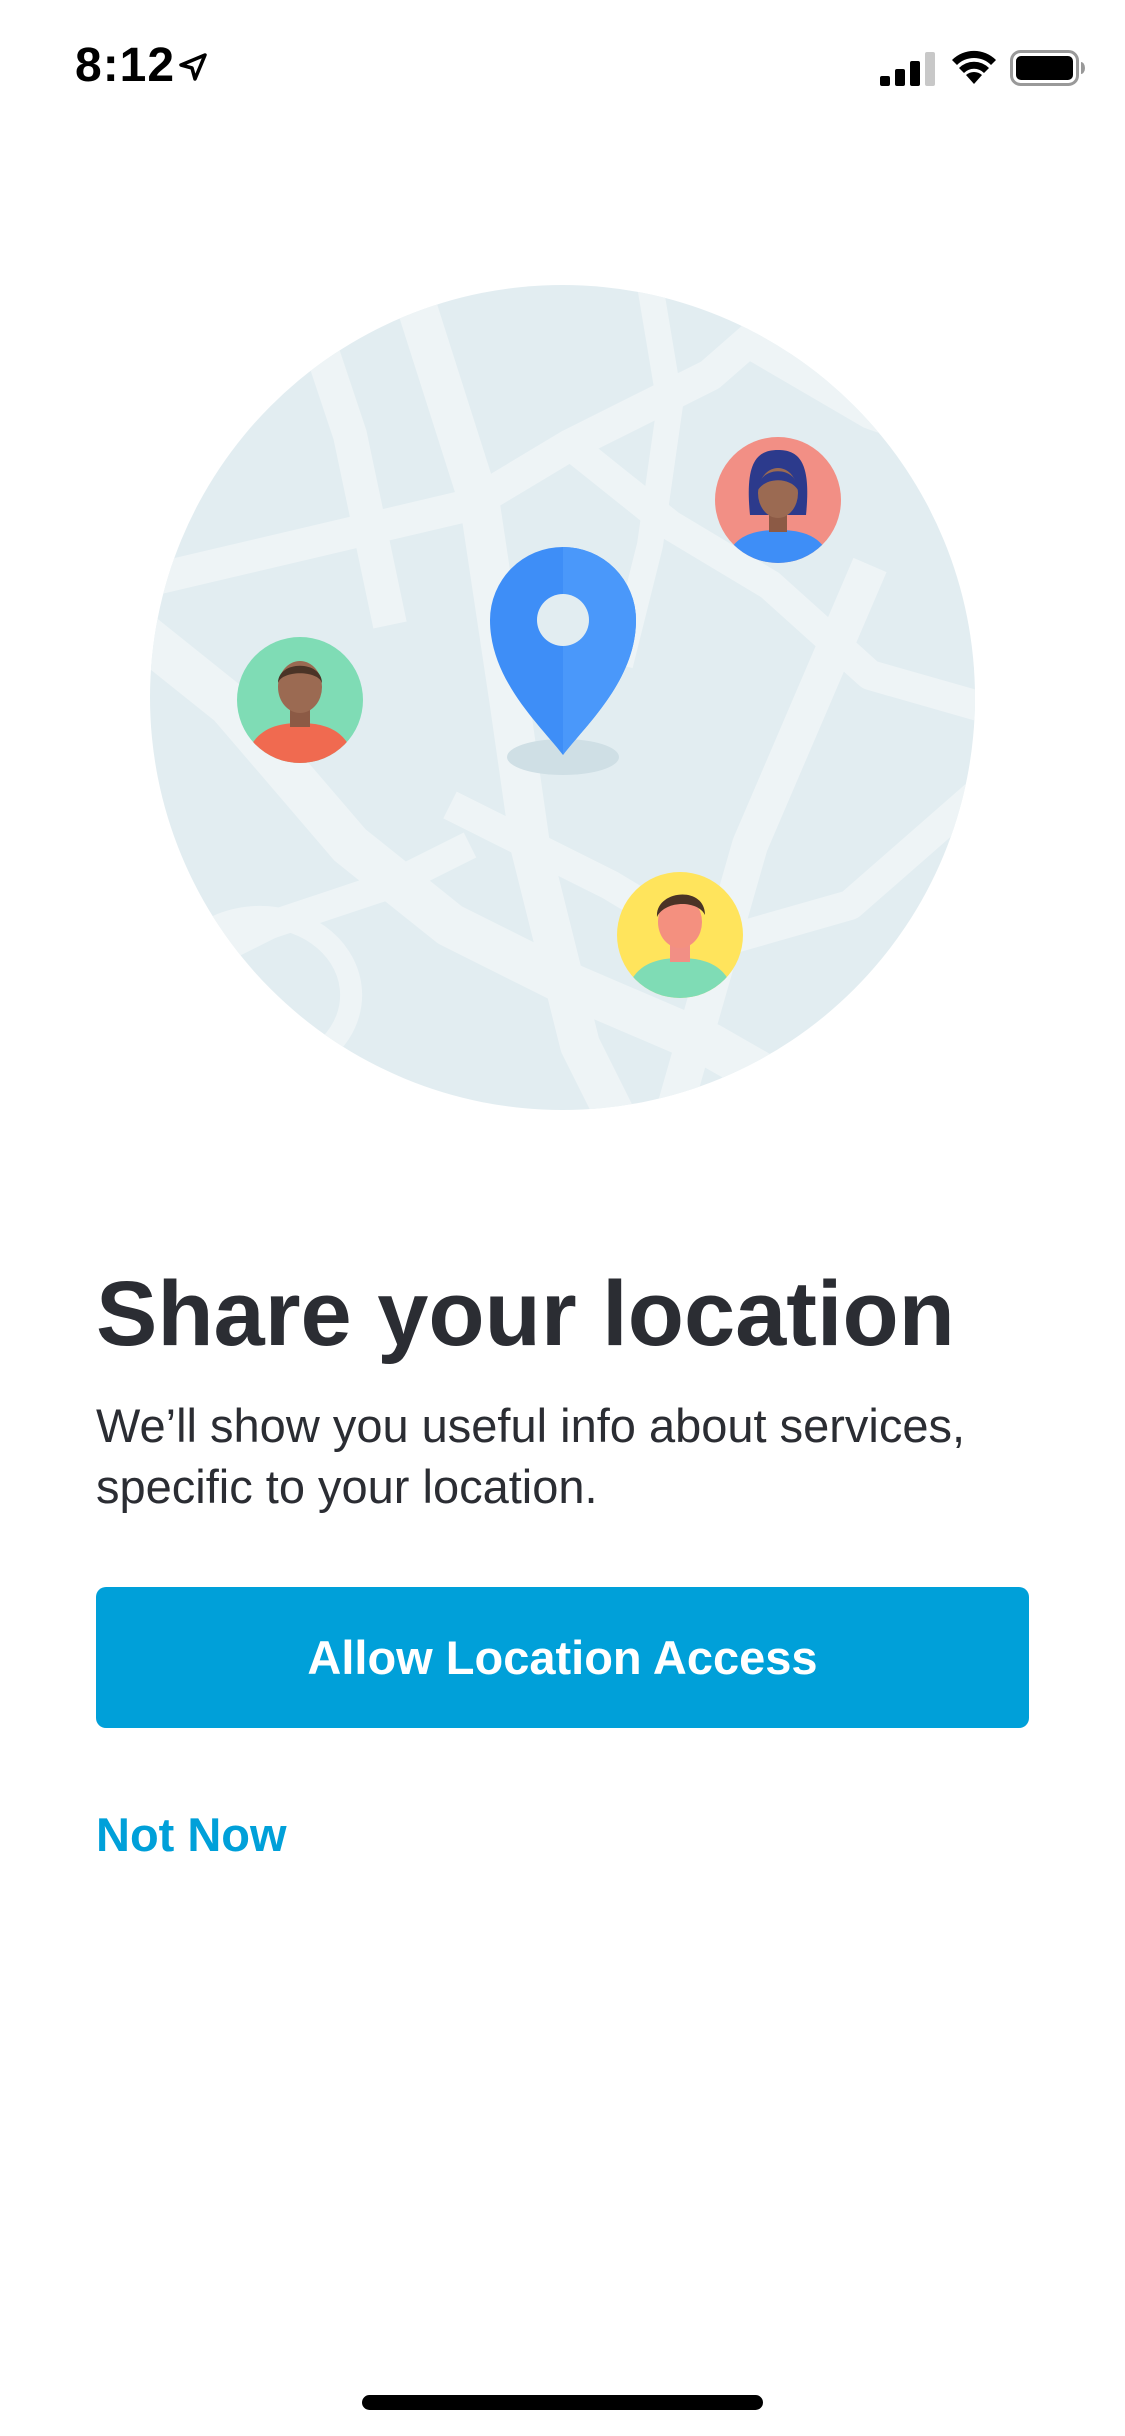  Describe the element at coordinates (907, 69) in the screenshot. I see `cellular-signal-icon` at that location.